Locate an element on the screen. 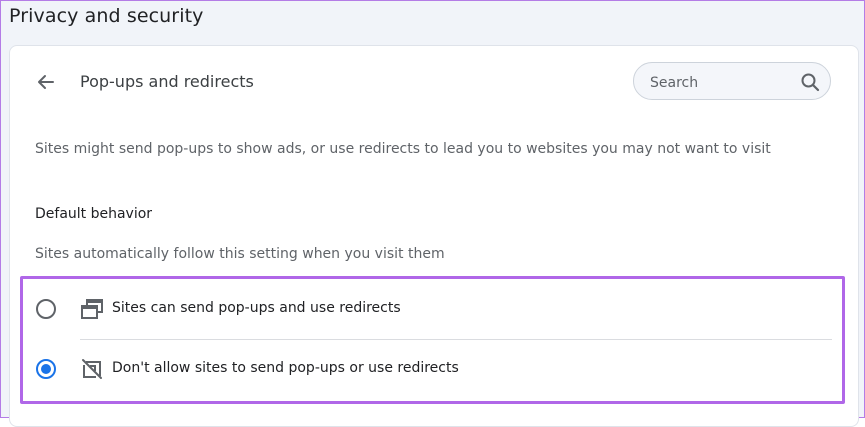 Image resolution: width=865 pixels, height=427 pixels. option-allow-popups: Sites can send pop-ups and use redirects is located at coordinates (429, 309).